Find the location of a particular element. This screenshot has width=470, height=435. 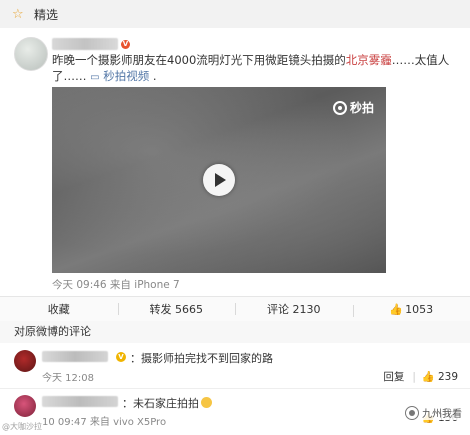

comment-item: ：未石家庄拍拍 10 09:47 来自 vivo X5Pro 👍 136 is located at coordinates (235, 411).